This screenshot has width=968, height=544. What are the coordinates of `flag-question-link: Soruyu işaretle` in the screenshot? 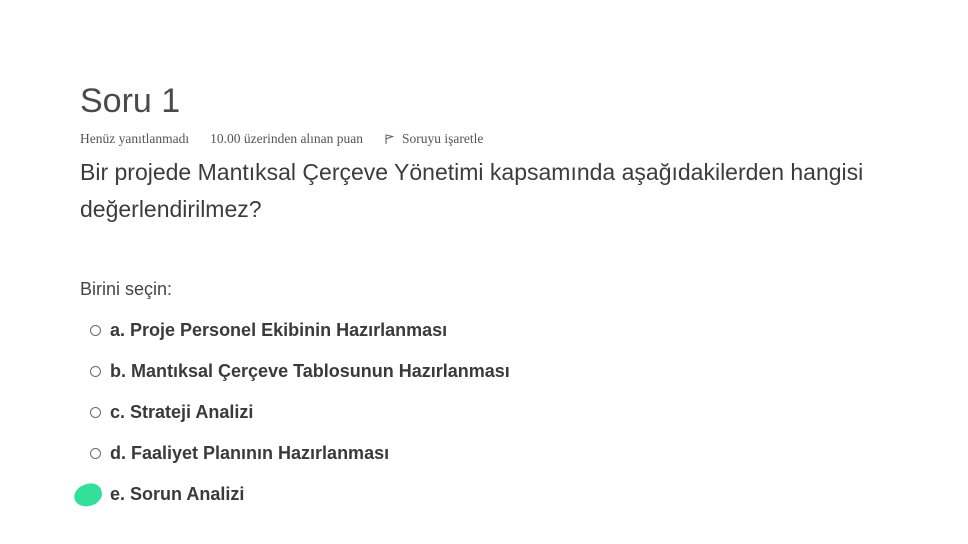 It's located at (433, 139).